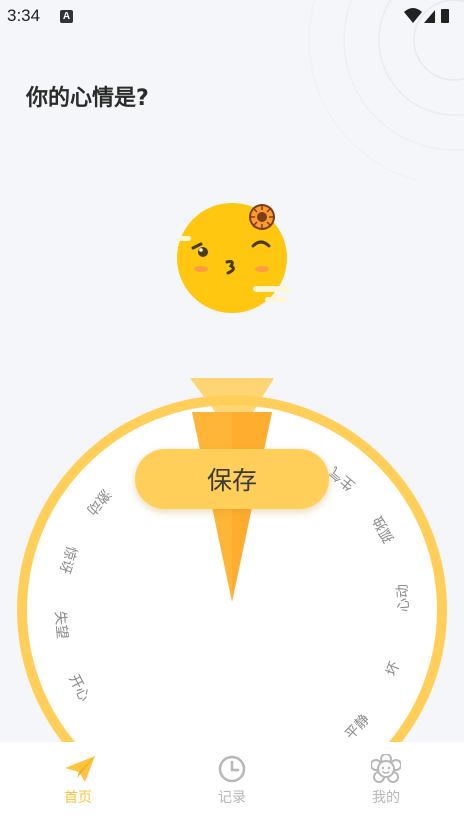  Describe the element at coordinates (78, 798) in the screenshot. I see `nav-label-home: 首页` at that location.